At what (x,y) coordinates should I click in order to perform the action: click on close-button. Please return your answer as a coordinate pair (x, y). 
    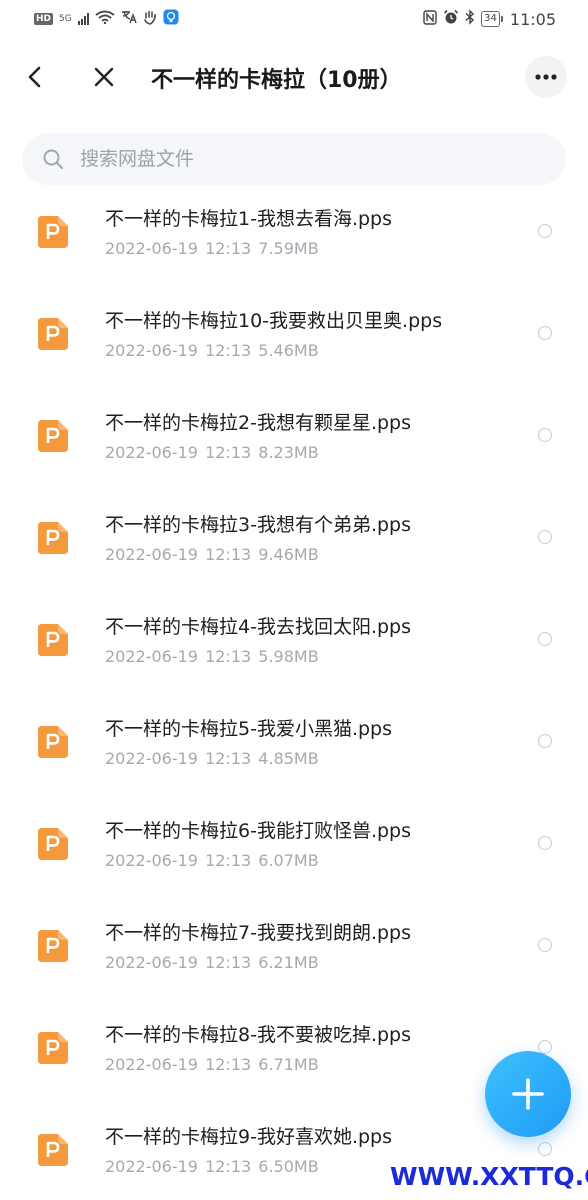
    Looking at the image, I should click on (104, 77).